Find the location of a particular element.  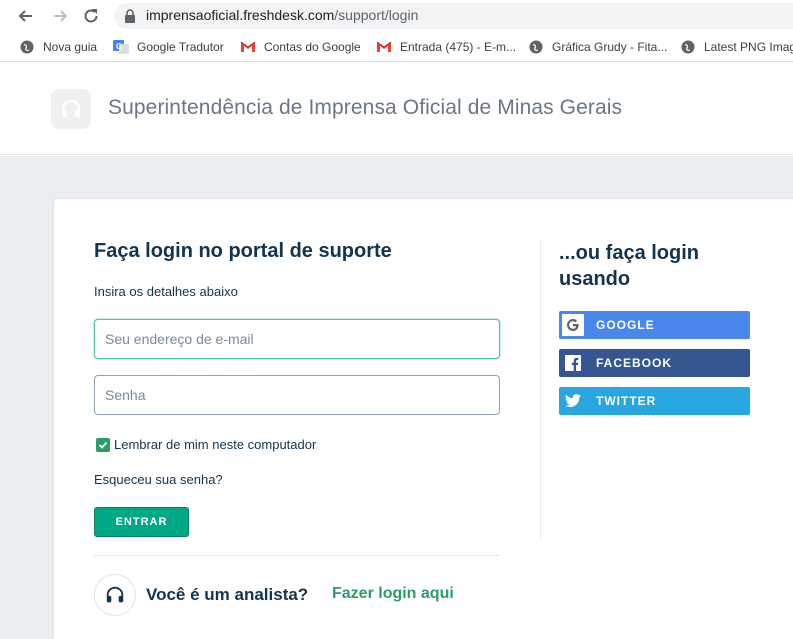

google-icon is located at coordinates (573, 325).